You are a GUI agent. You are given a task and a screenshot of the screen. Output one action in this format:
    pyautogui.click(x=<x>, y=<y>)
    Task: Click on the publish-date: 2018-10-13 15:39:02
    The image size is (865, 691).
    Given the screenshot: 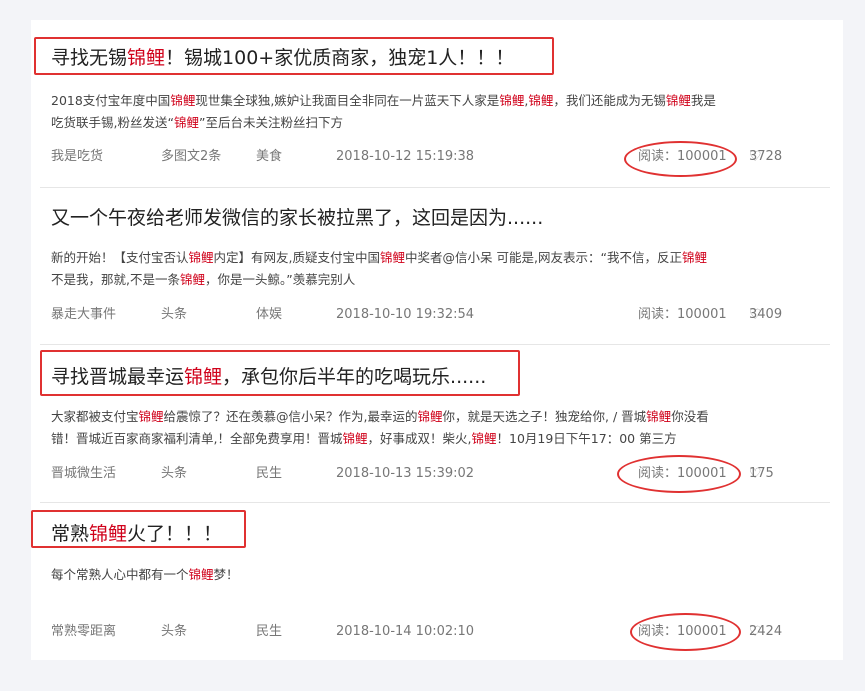 What is the action you would take?
    pyautogui.click(x=405, y=473)
    